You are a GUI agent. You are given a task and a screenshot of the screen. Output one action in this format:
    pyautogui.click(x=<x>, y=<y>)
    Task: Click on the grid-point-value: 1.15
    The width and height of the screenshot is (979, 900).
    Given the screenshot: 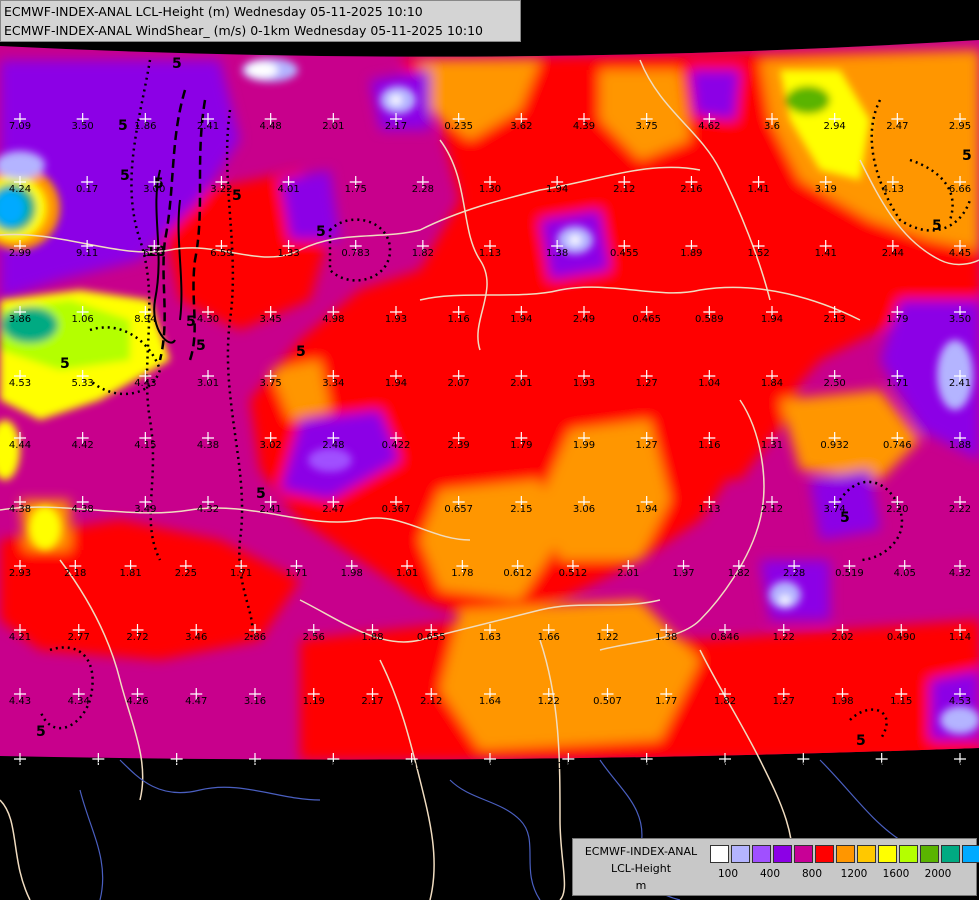 What is the action you would take?
    pyautogui.click(x=901, y=701)
    